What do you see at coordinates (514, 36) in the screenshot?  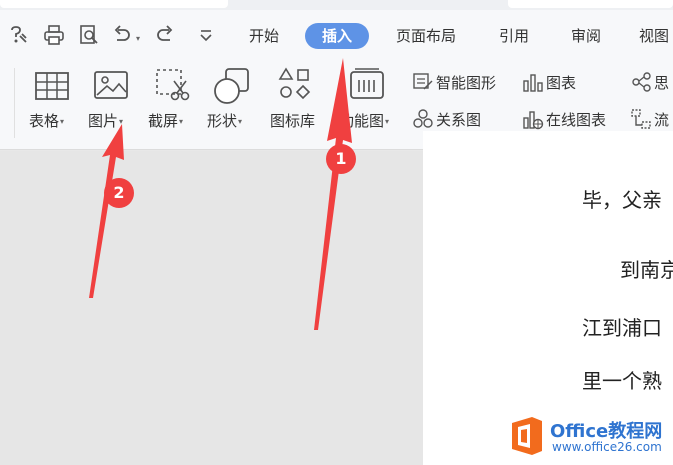 I see `tab-references: 引用` at bounding box center [514, 36].